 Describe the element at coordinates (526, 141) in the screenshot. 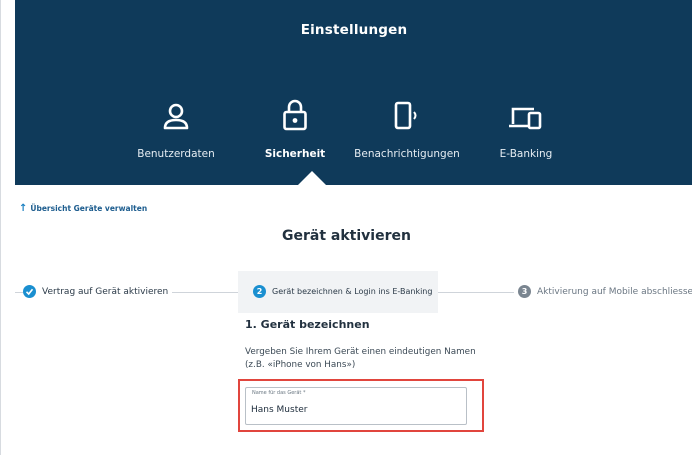

I see `tab-e-banking: E-Banking` at that location.